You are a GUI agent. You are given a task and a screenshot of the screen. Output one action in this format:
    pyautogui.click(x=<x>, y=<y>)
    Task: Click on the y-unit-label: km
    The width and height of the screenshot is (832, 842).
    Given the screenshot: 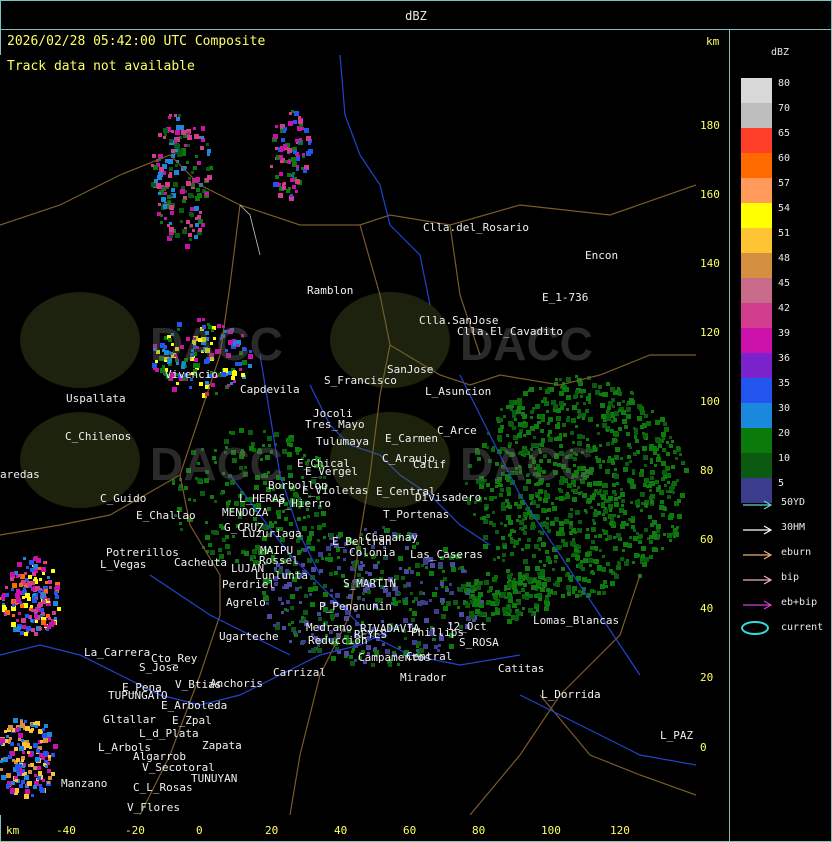 What is the action you would take?
    pyautogui.click(x=713, y=41)
    